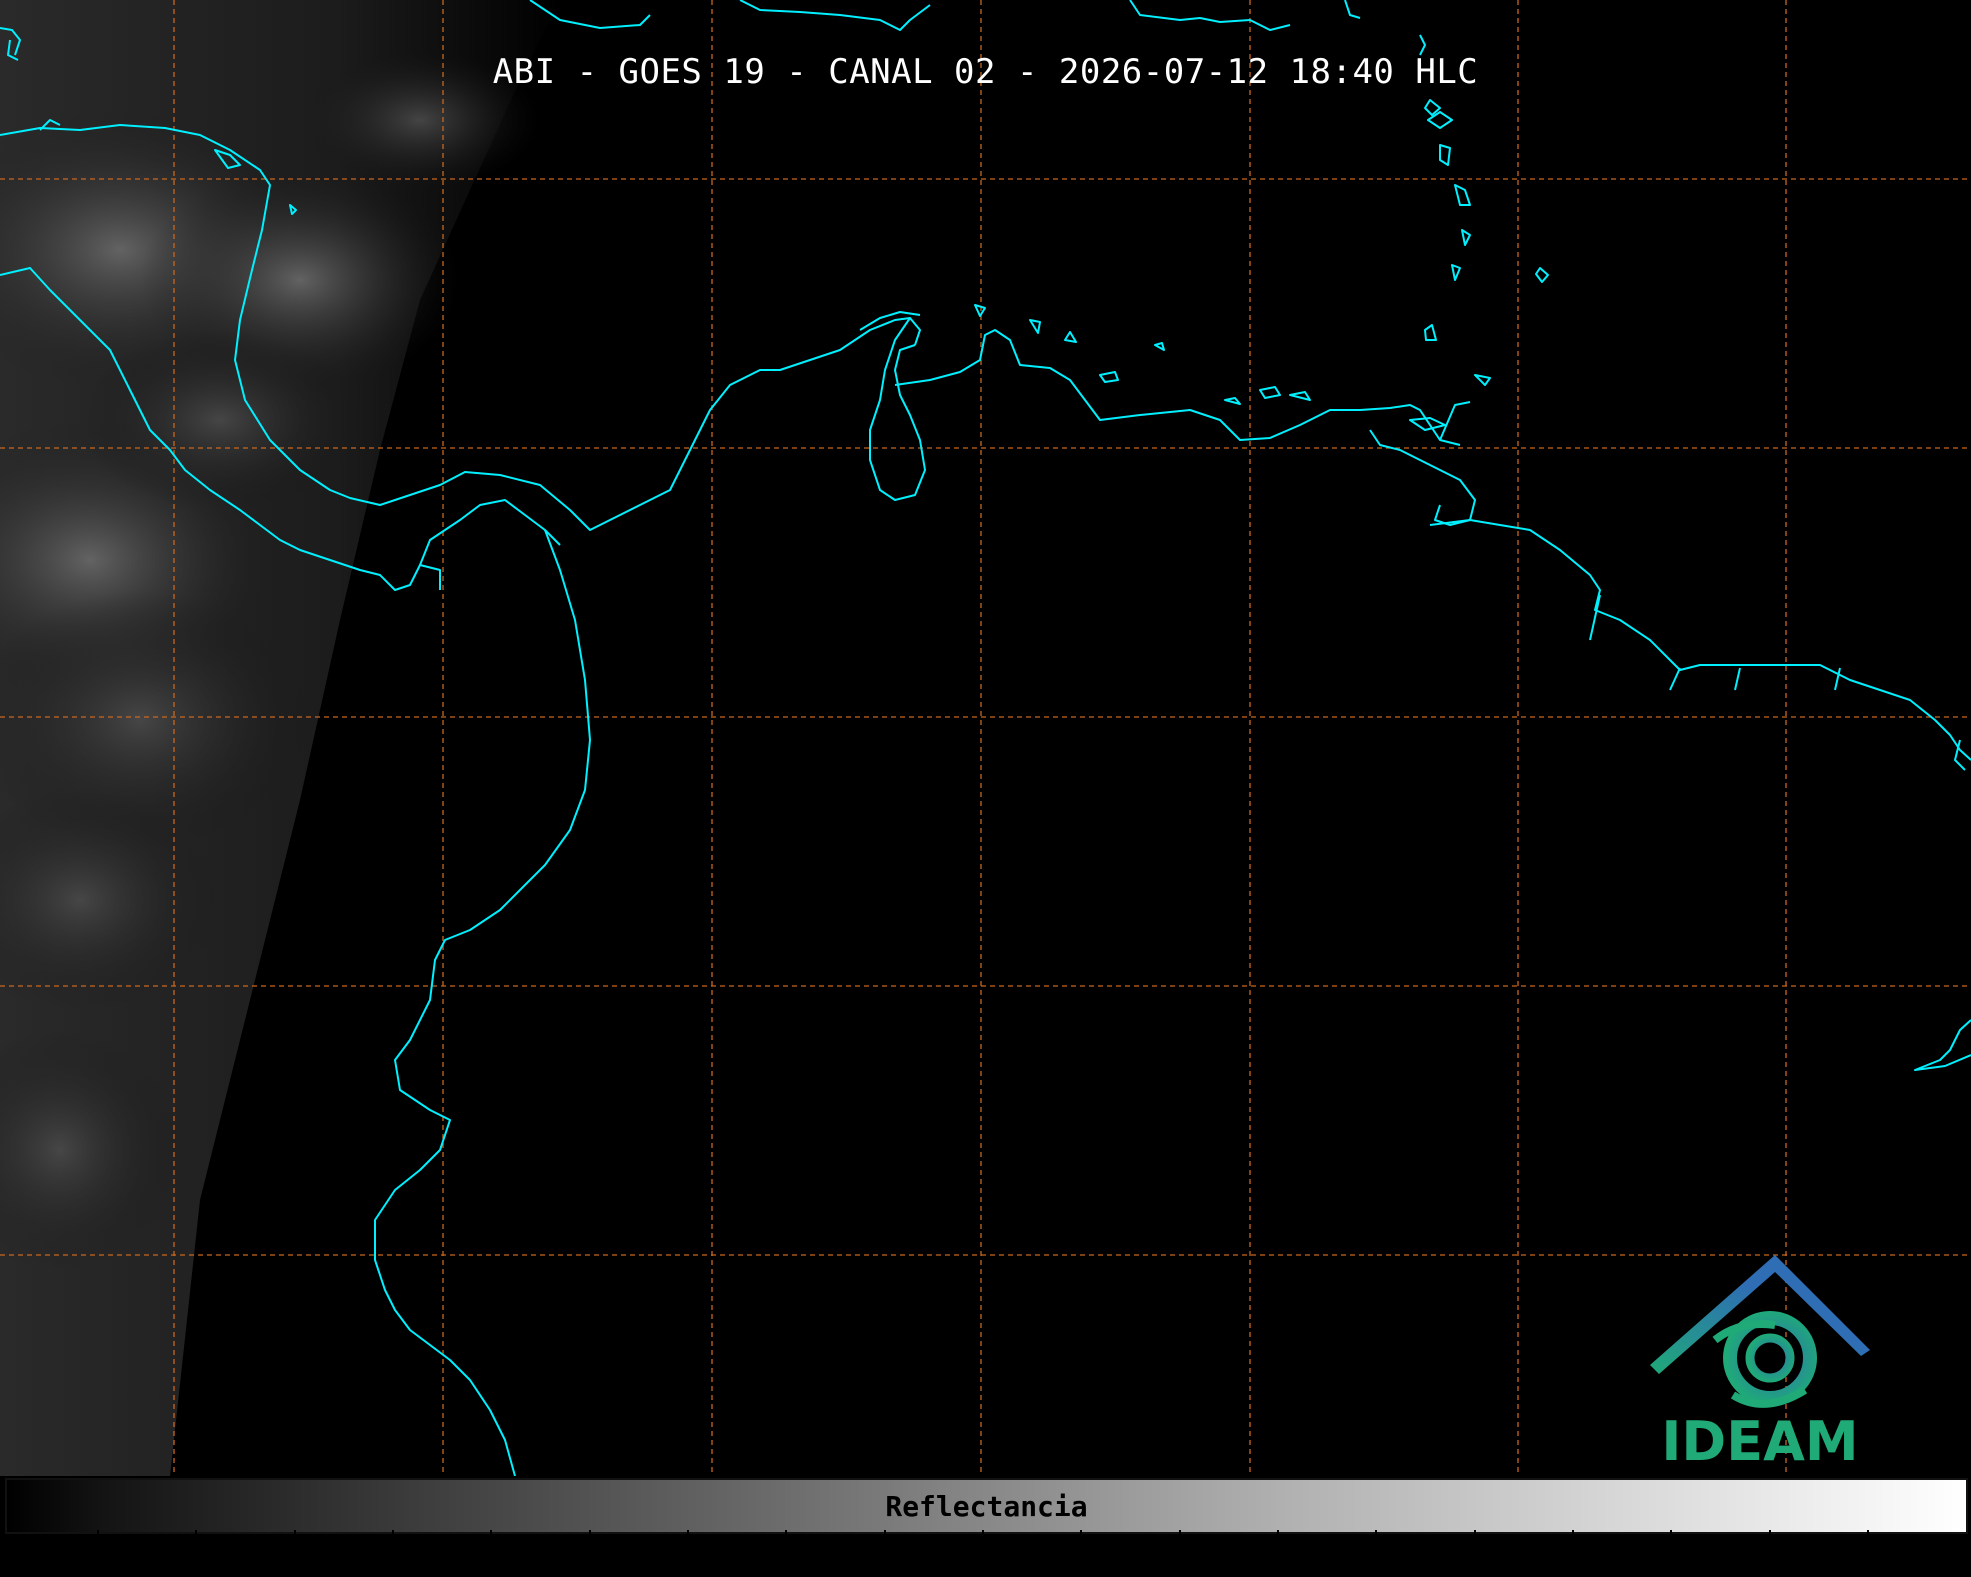 The height and width of the screenshot is (1577, 1971). Describe the element at coordinates (1760, 1441) in the screenshot. I see `logo-text: IDEAM` at that location.